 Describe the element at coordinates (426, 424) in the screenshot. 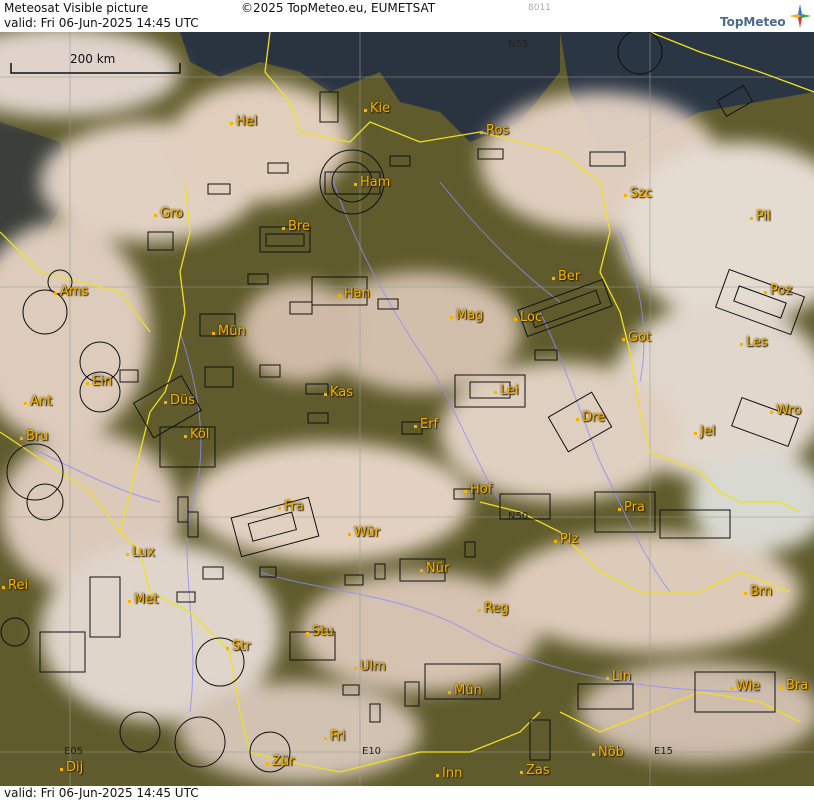

I see `city-label-erf: Erf` at that location.